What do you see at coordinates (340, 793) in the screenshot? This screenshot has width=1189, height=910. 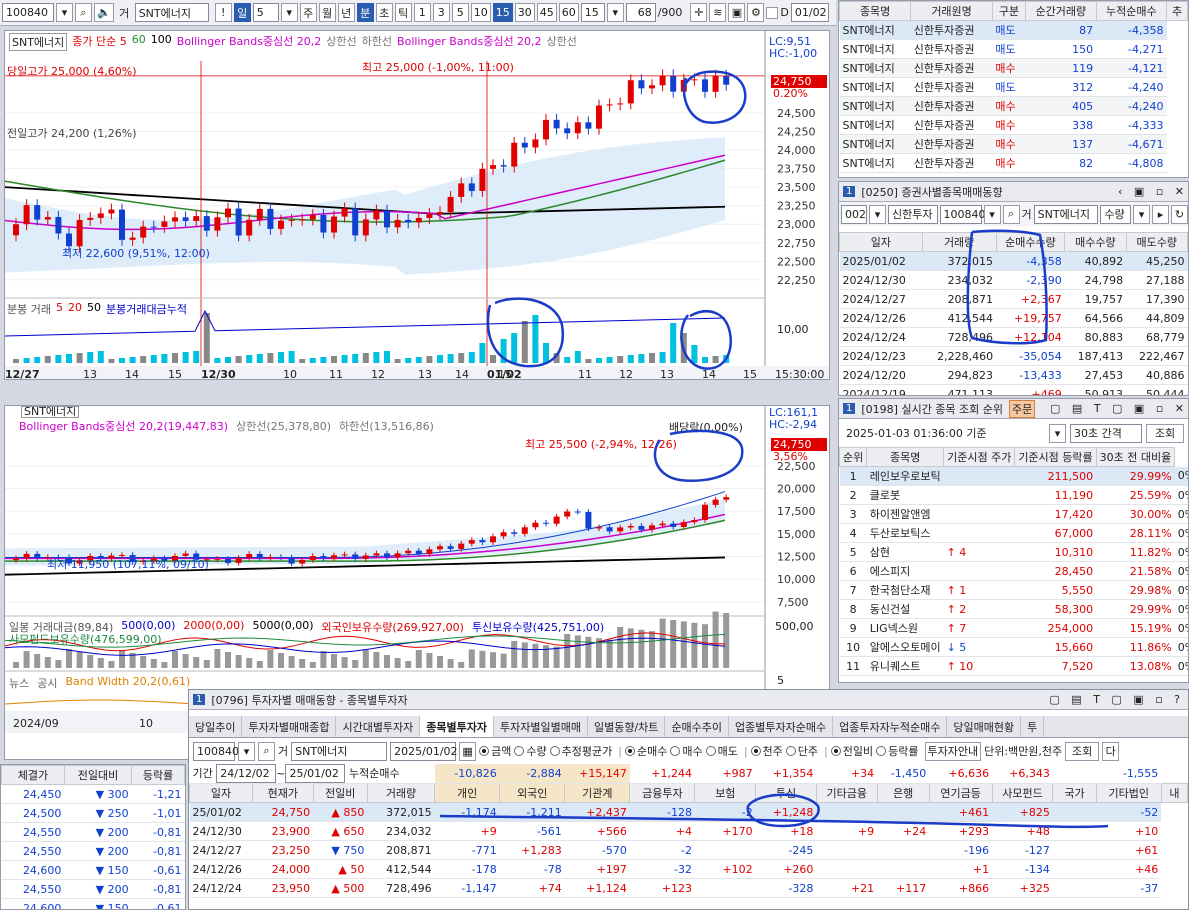 I see `column-header: 전일비` at bounding box center [340, 793].